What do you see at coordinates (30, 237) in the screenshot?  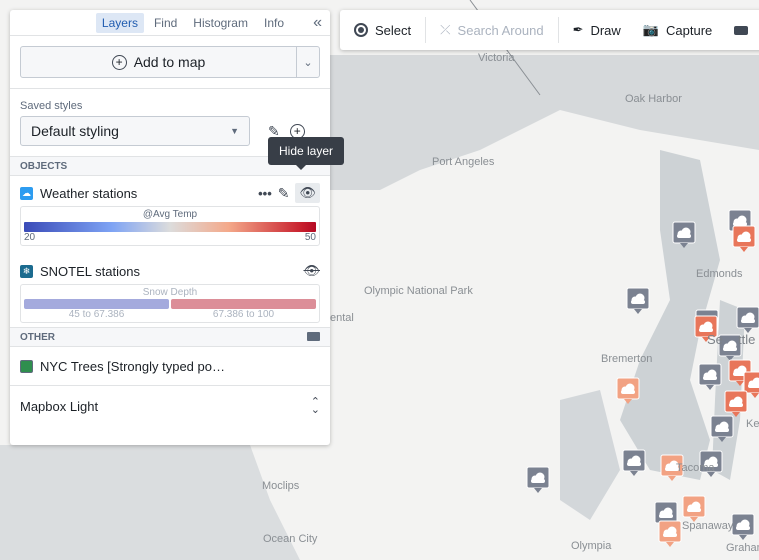 I see `legend-min: 20` at bounding box center [30, 237].